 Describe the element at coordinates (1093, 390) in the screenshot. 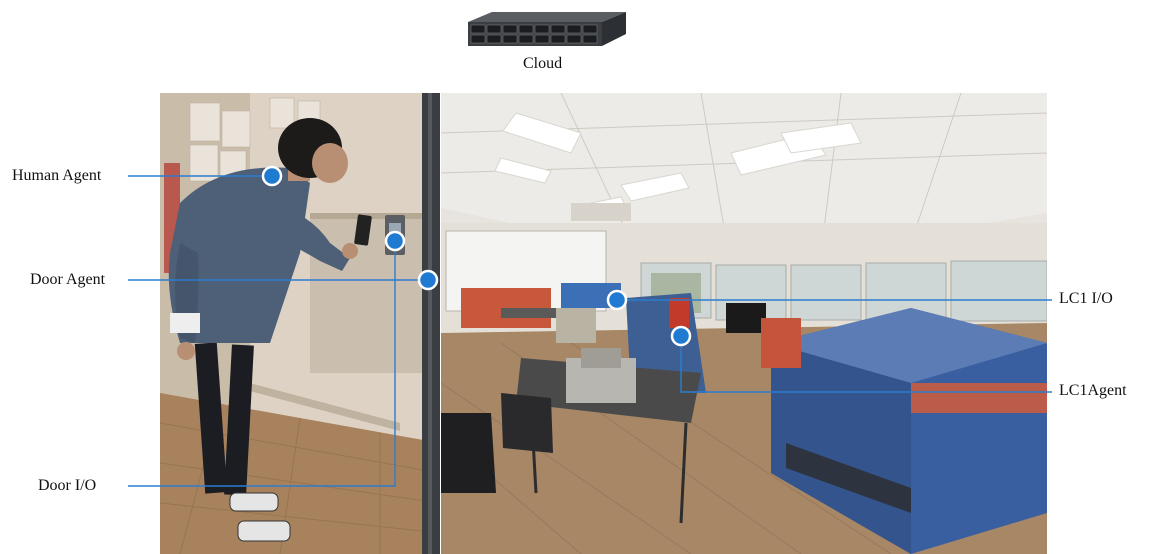

I see `label-lc1-agent: LC1Agent` at that location.